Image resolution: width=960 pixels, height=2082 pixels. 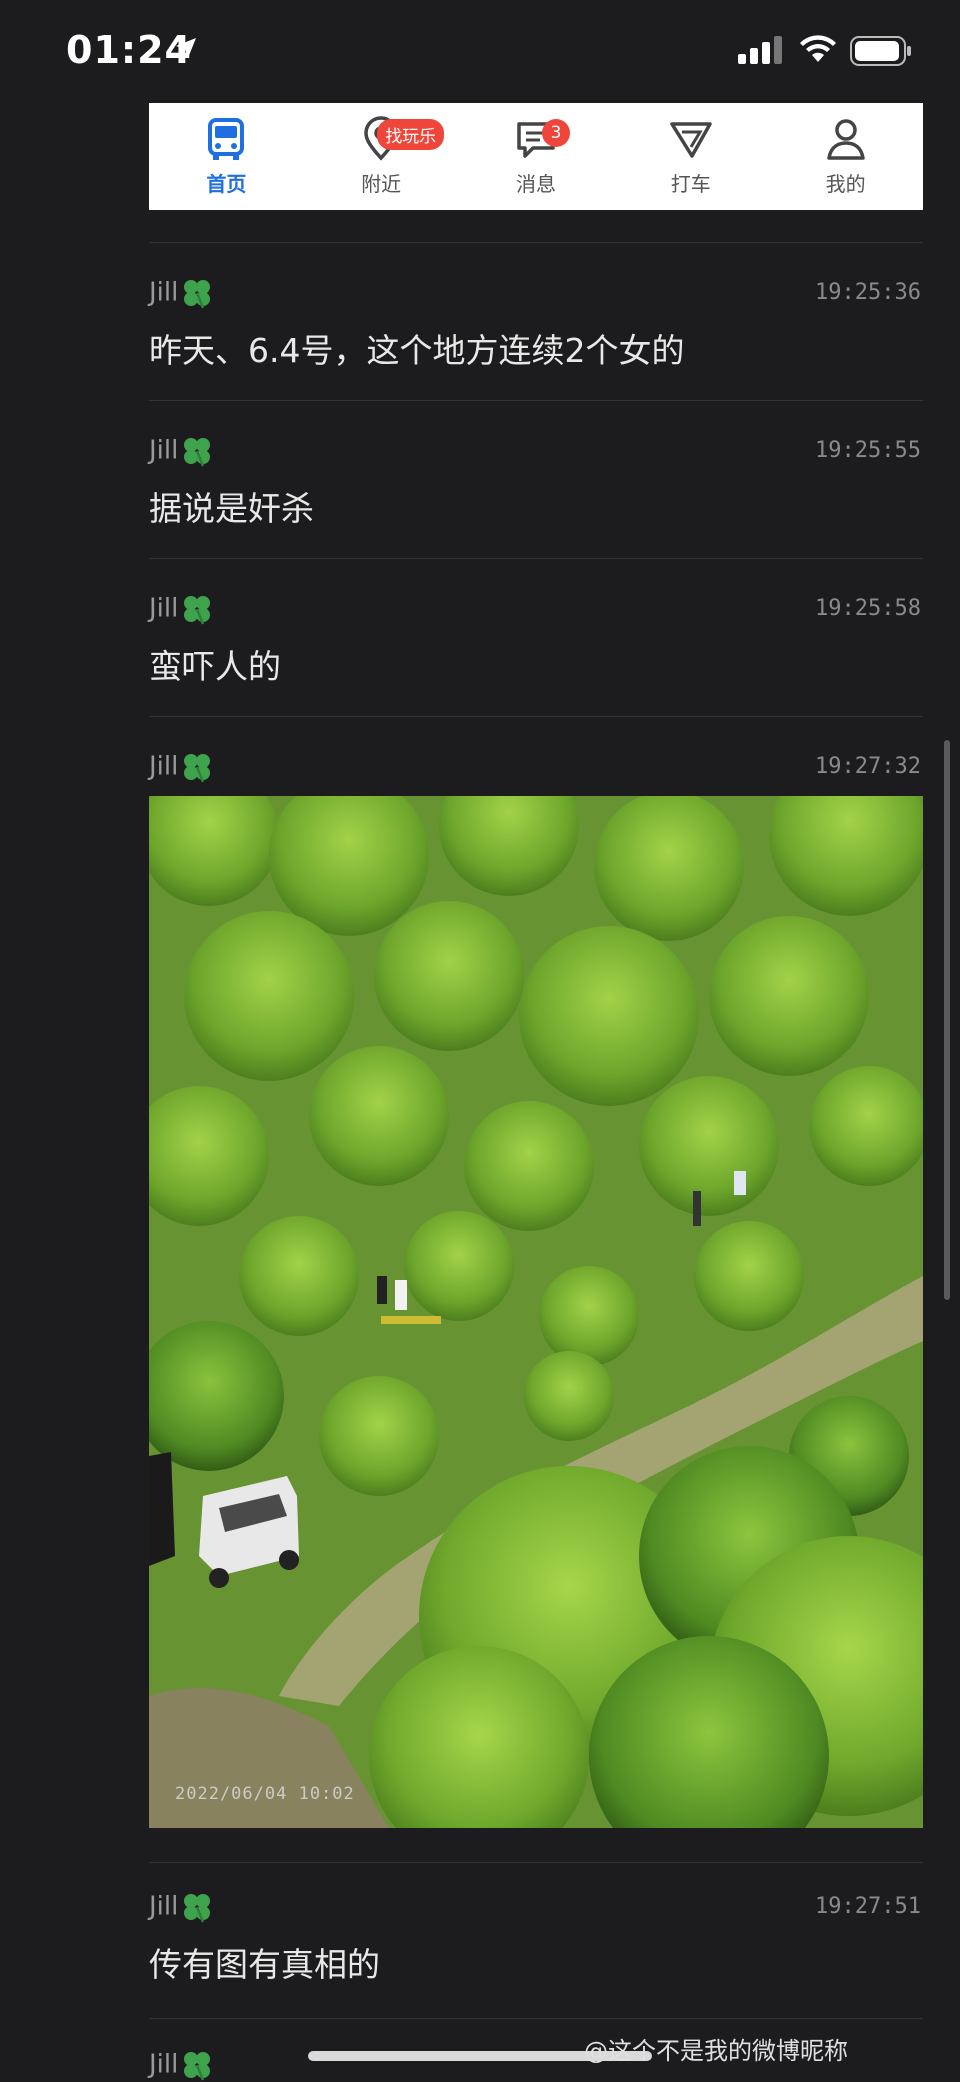 I want to click on tab-bar: 首页 找玩乐 附近 3 消息 打车 我的, so click(x=536, y=156).